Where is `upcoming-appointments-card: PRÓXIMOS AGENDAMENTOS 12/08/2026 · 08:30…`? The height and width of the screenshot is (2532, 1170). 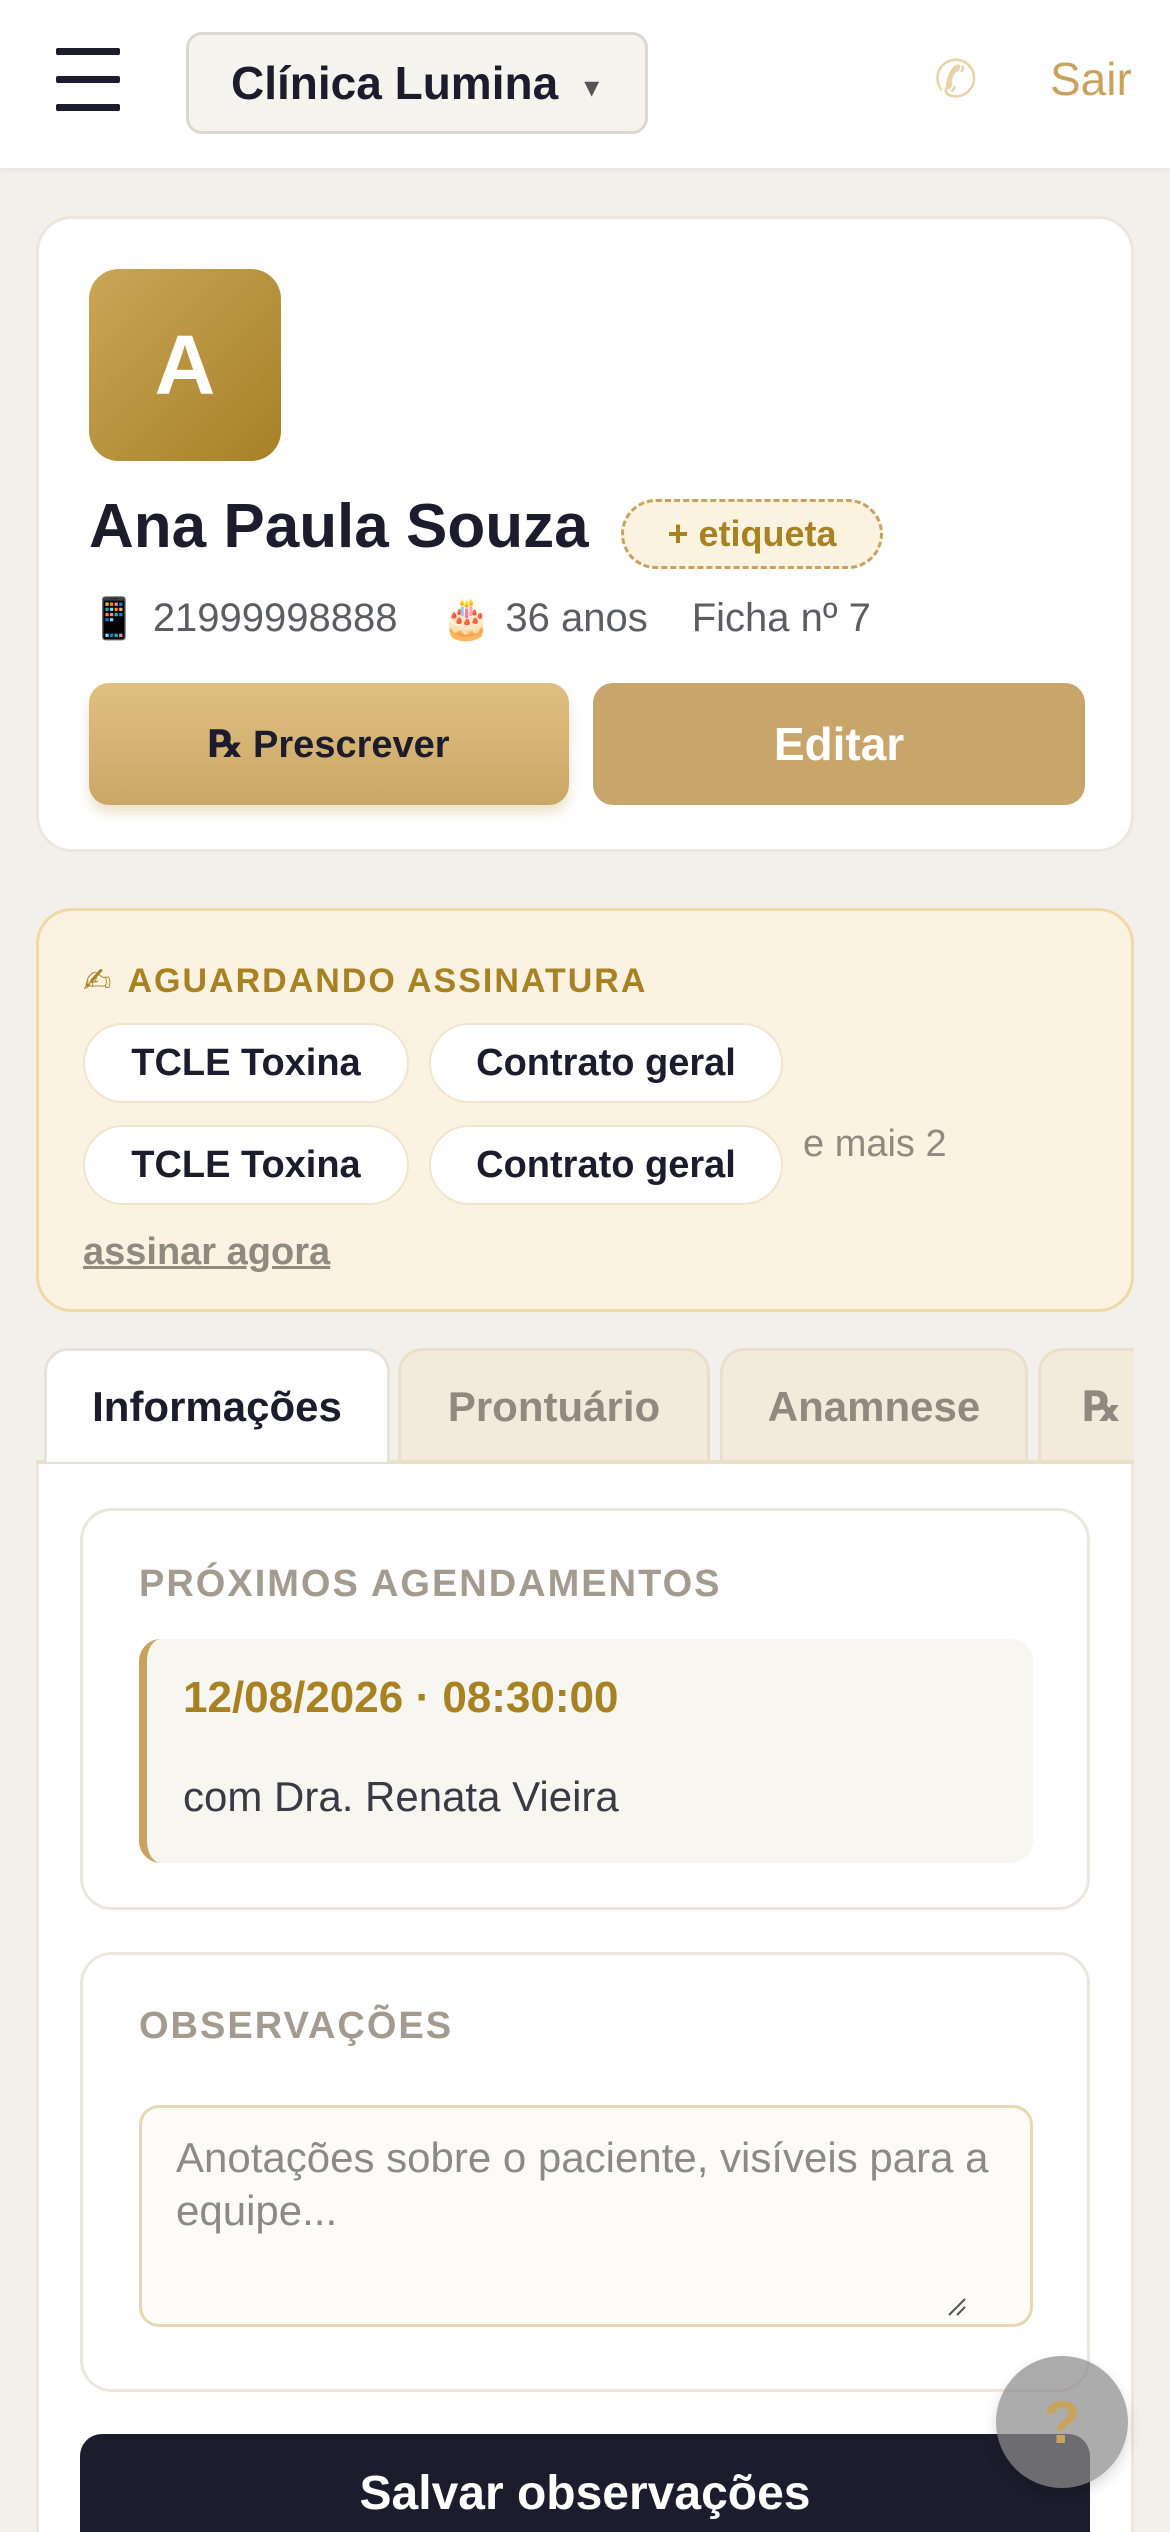 upcoming-appointments-card: PRÓXIMOS AGENDAMENTOS 12/08/2026 · 08:30… is located at coordinates (585, 1709).